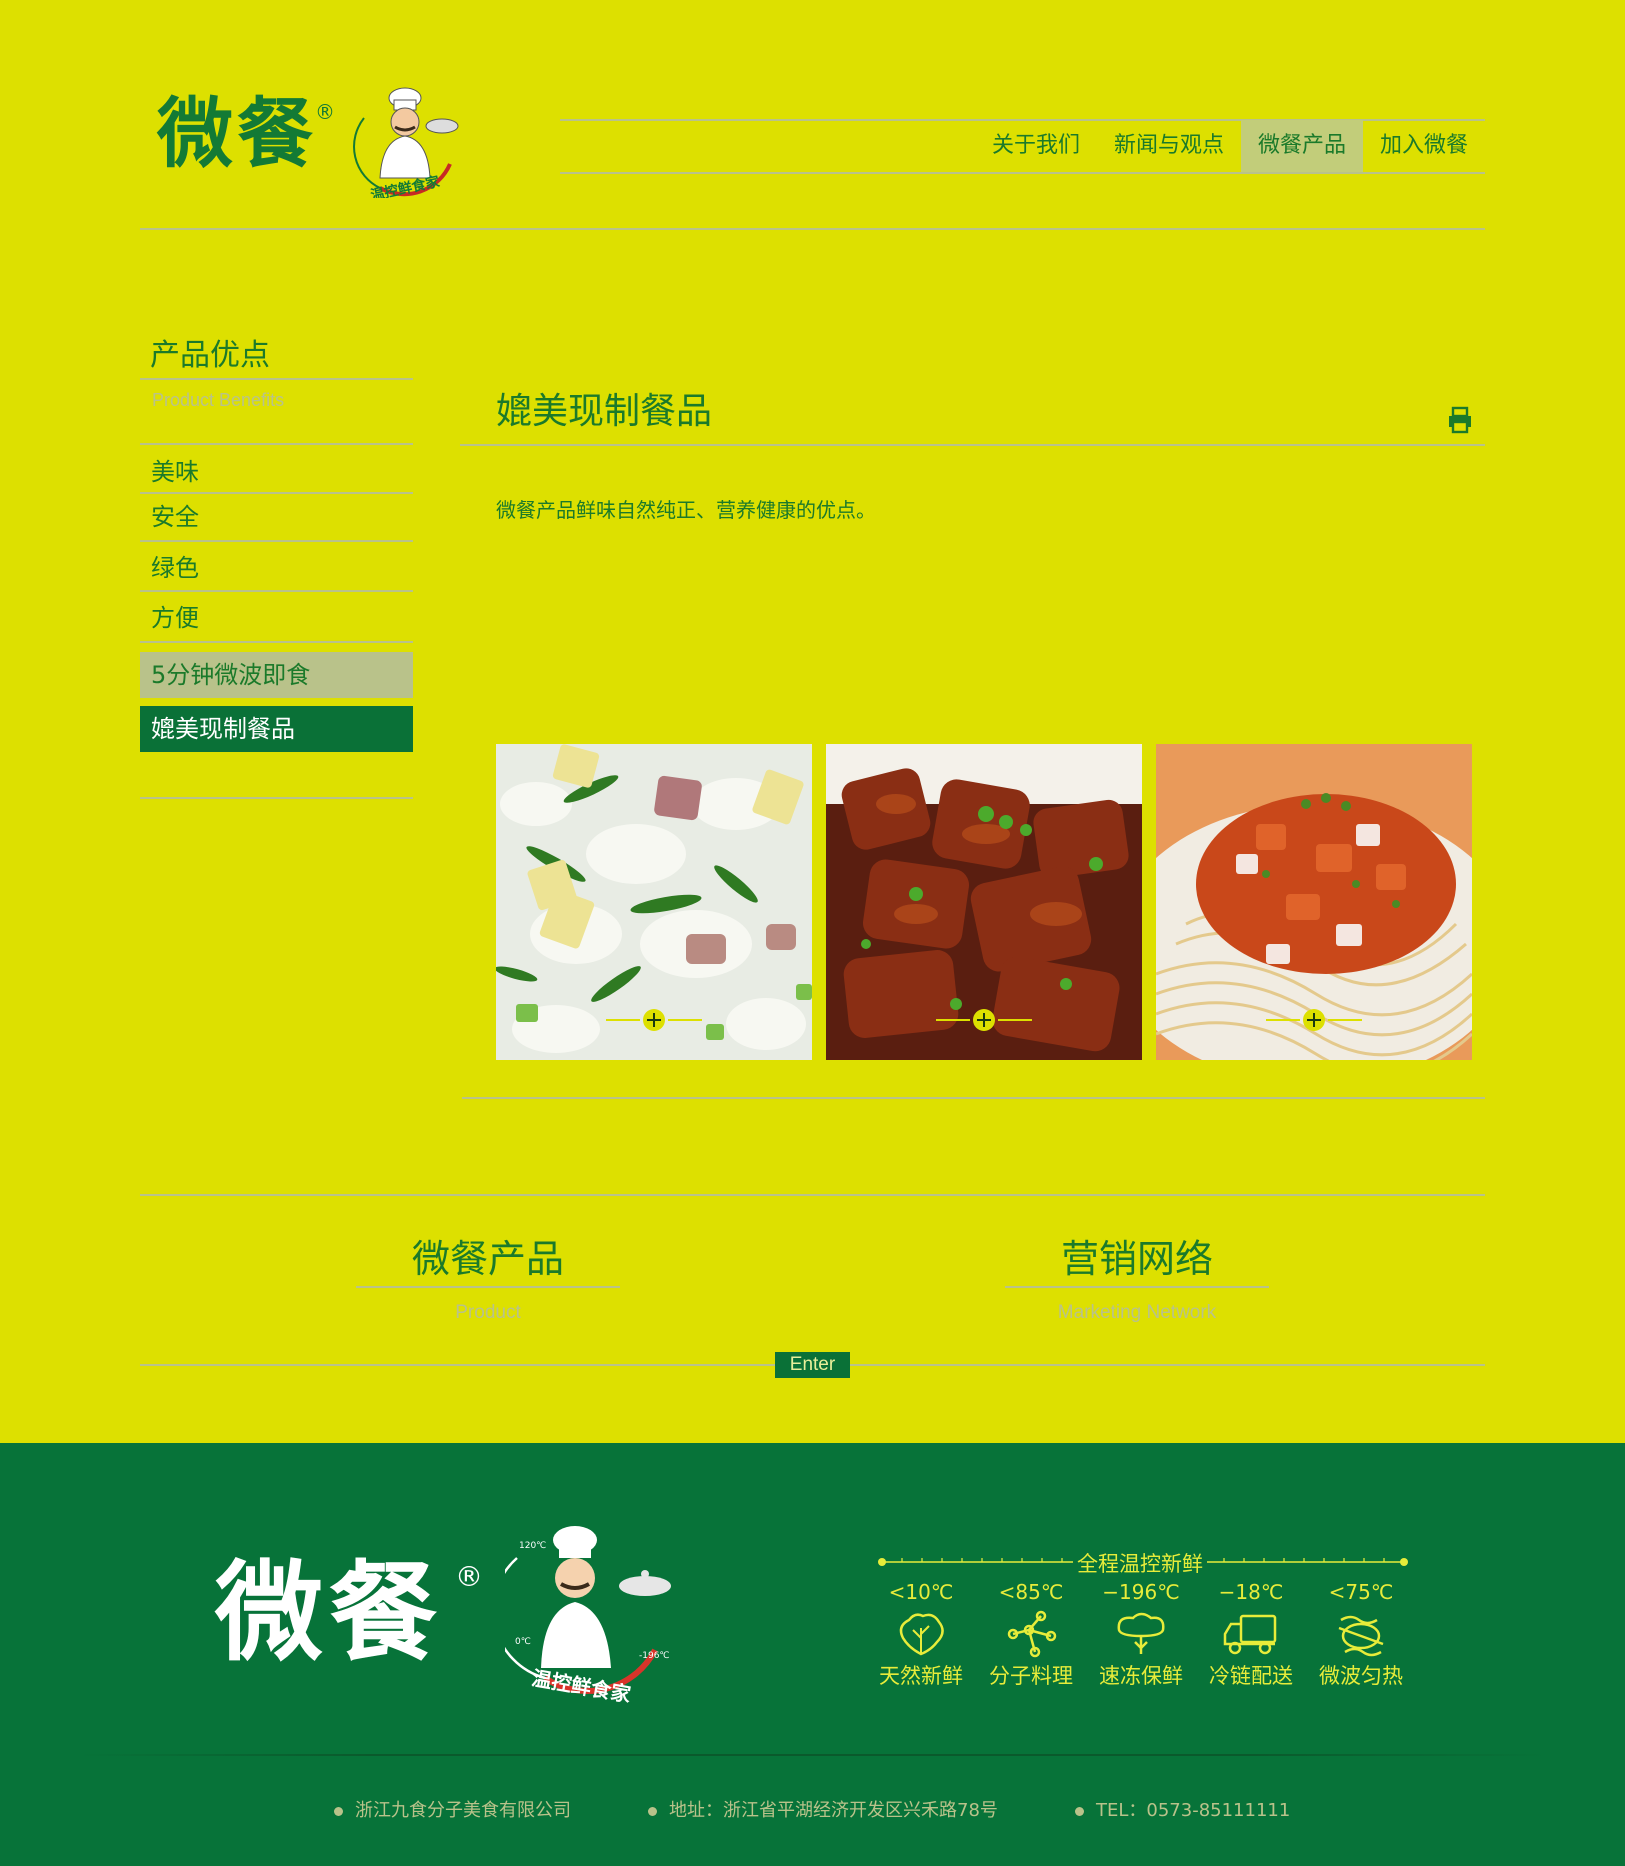  I want to click on sidebar-subtitle: Product Benefits, so click(218, 400).